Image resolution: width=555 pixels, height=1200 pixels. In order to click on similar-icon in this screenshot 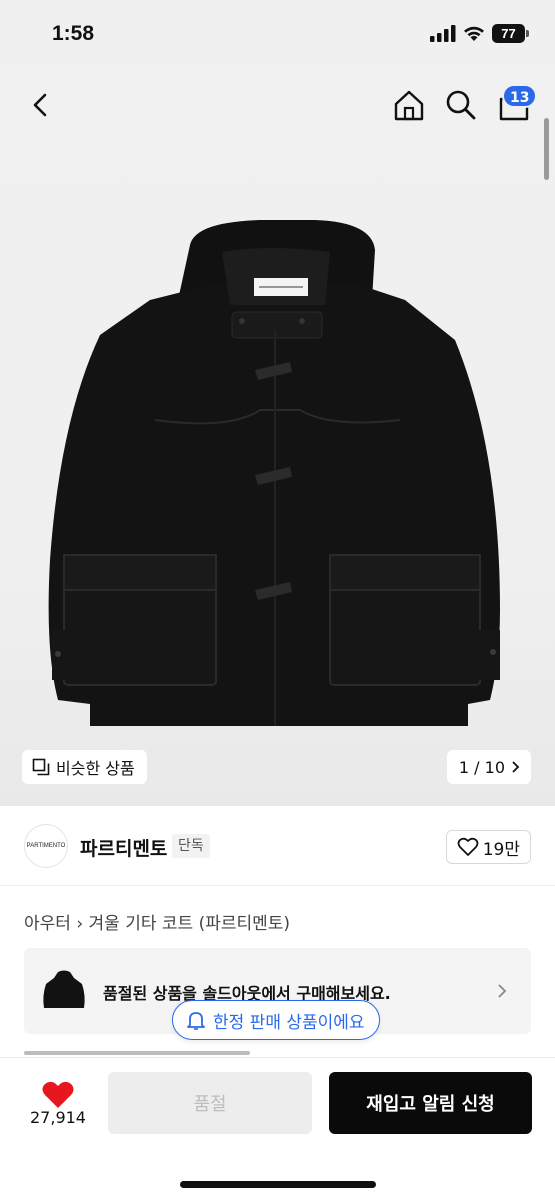, I will do `click(41, 767)`.